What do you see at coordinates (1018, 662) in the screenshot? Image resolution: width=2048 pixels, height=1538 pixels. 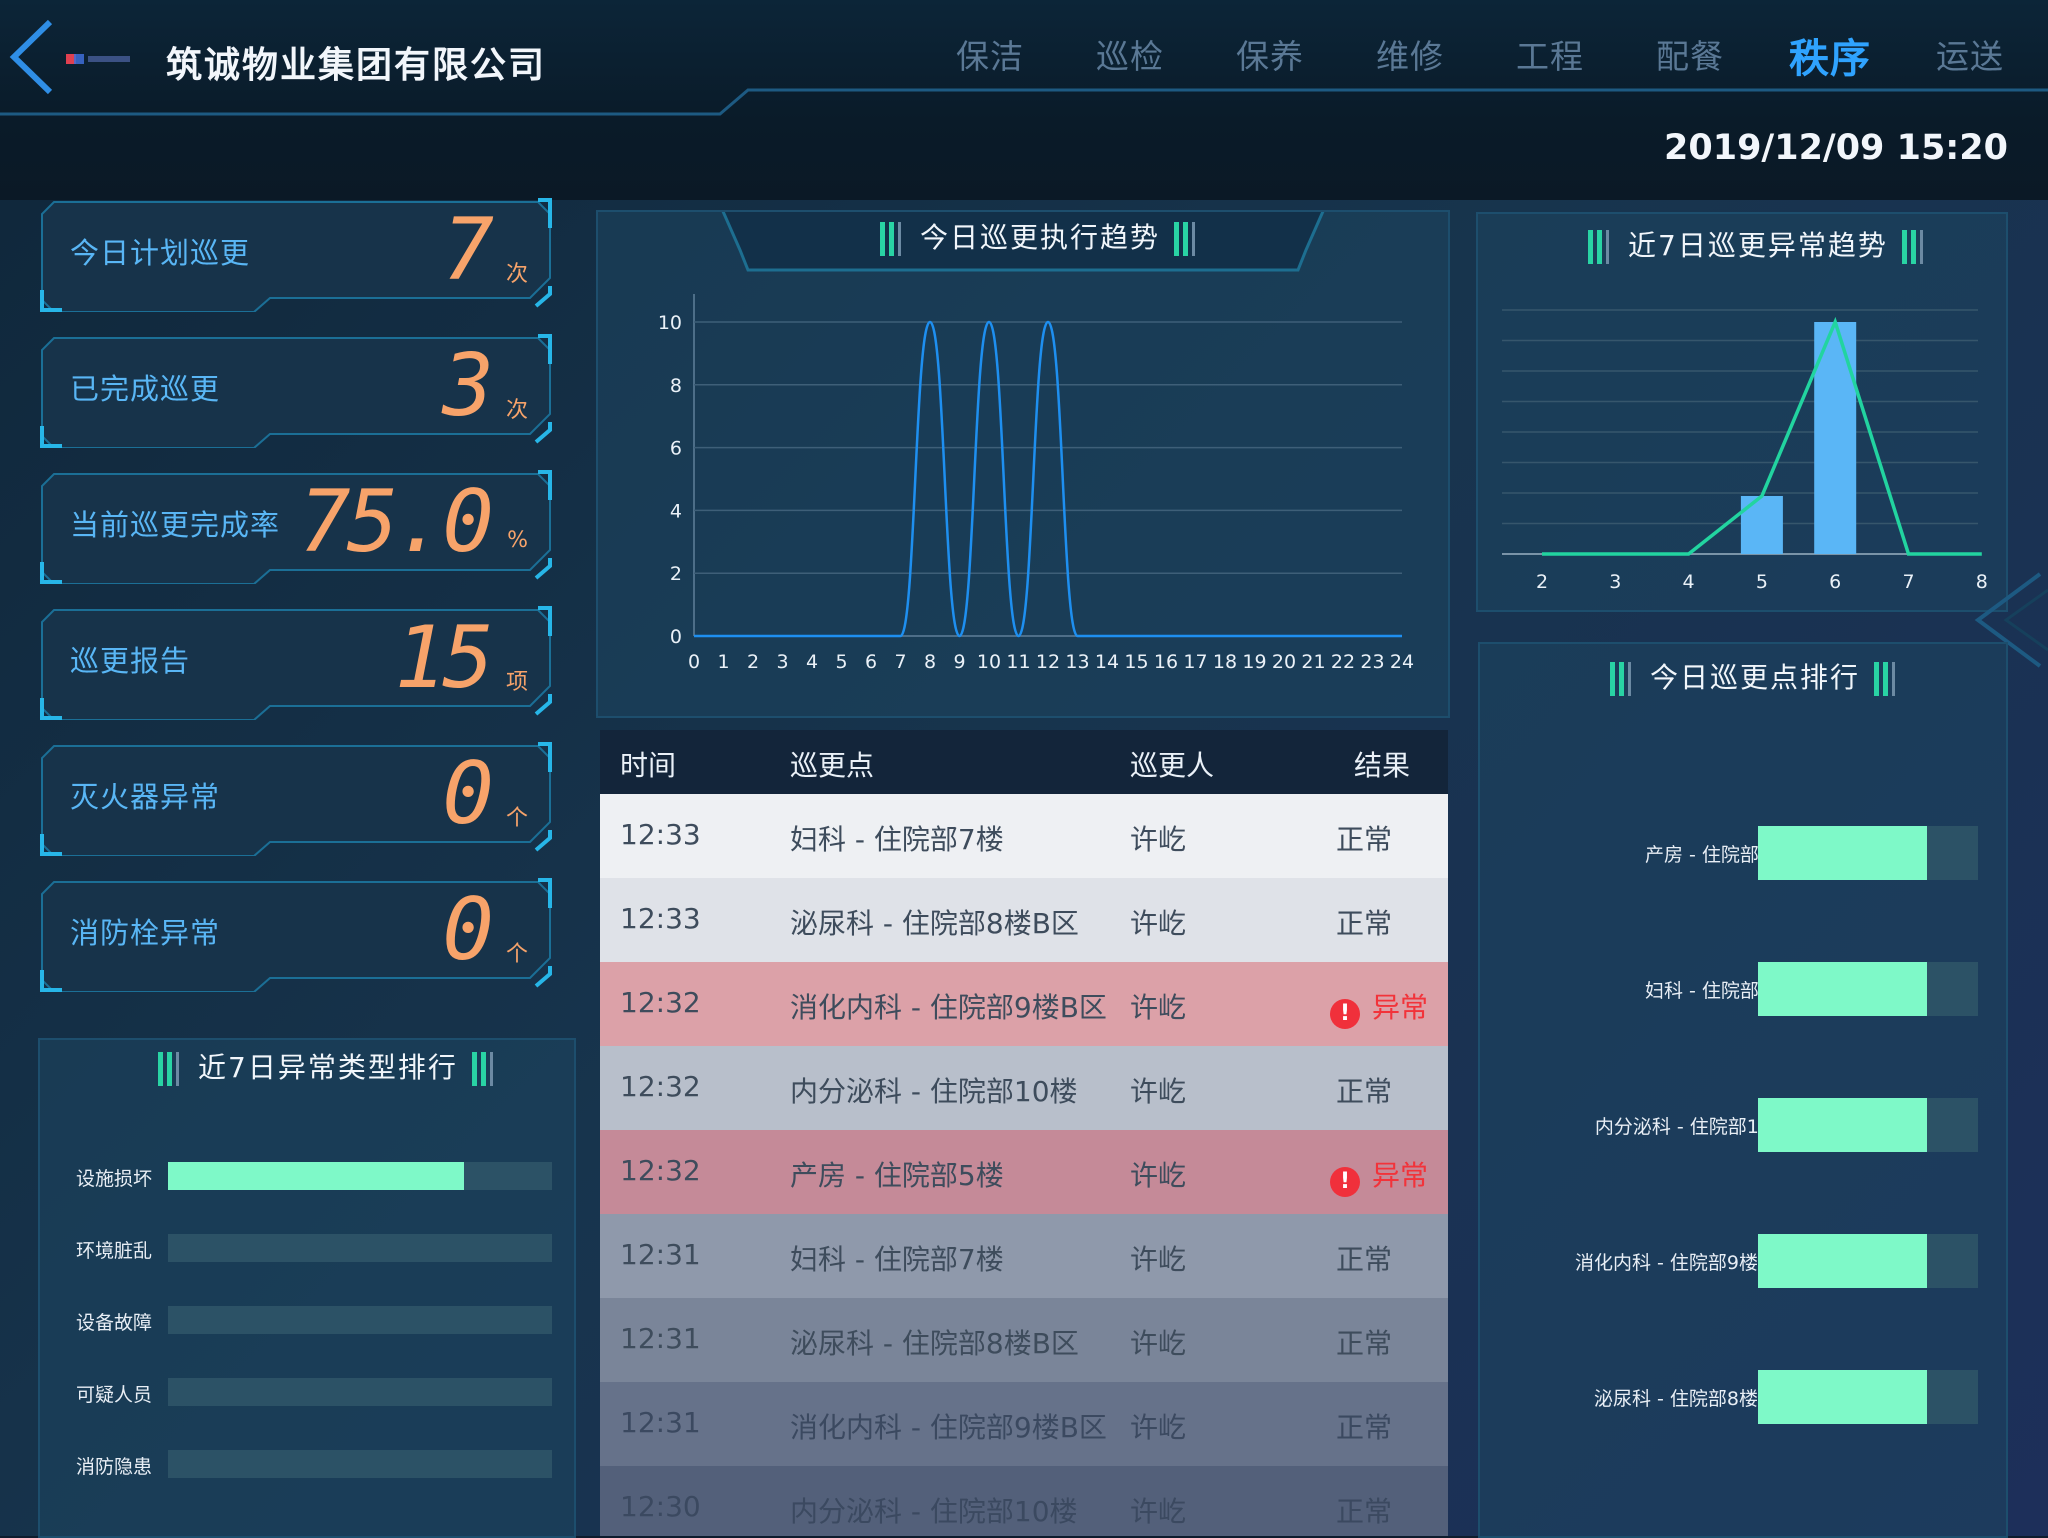 I see `x-tick-label: 11` at bounding box center [1018, 662].